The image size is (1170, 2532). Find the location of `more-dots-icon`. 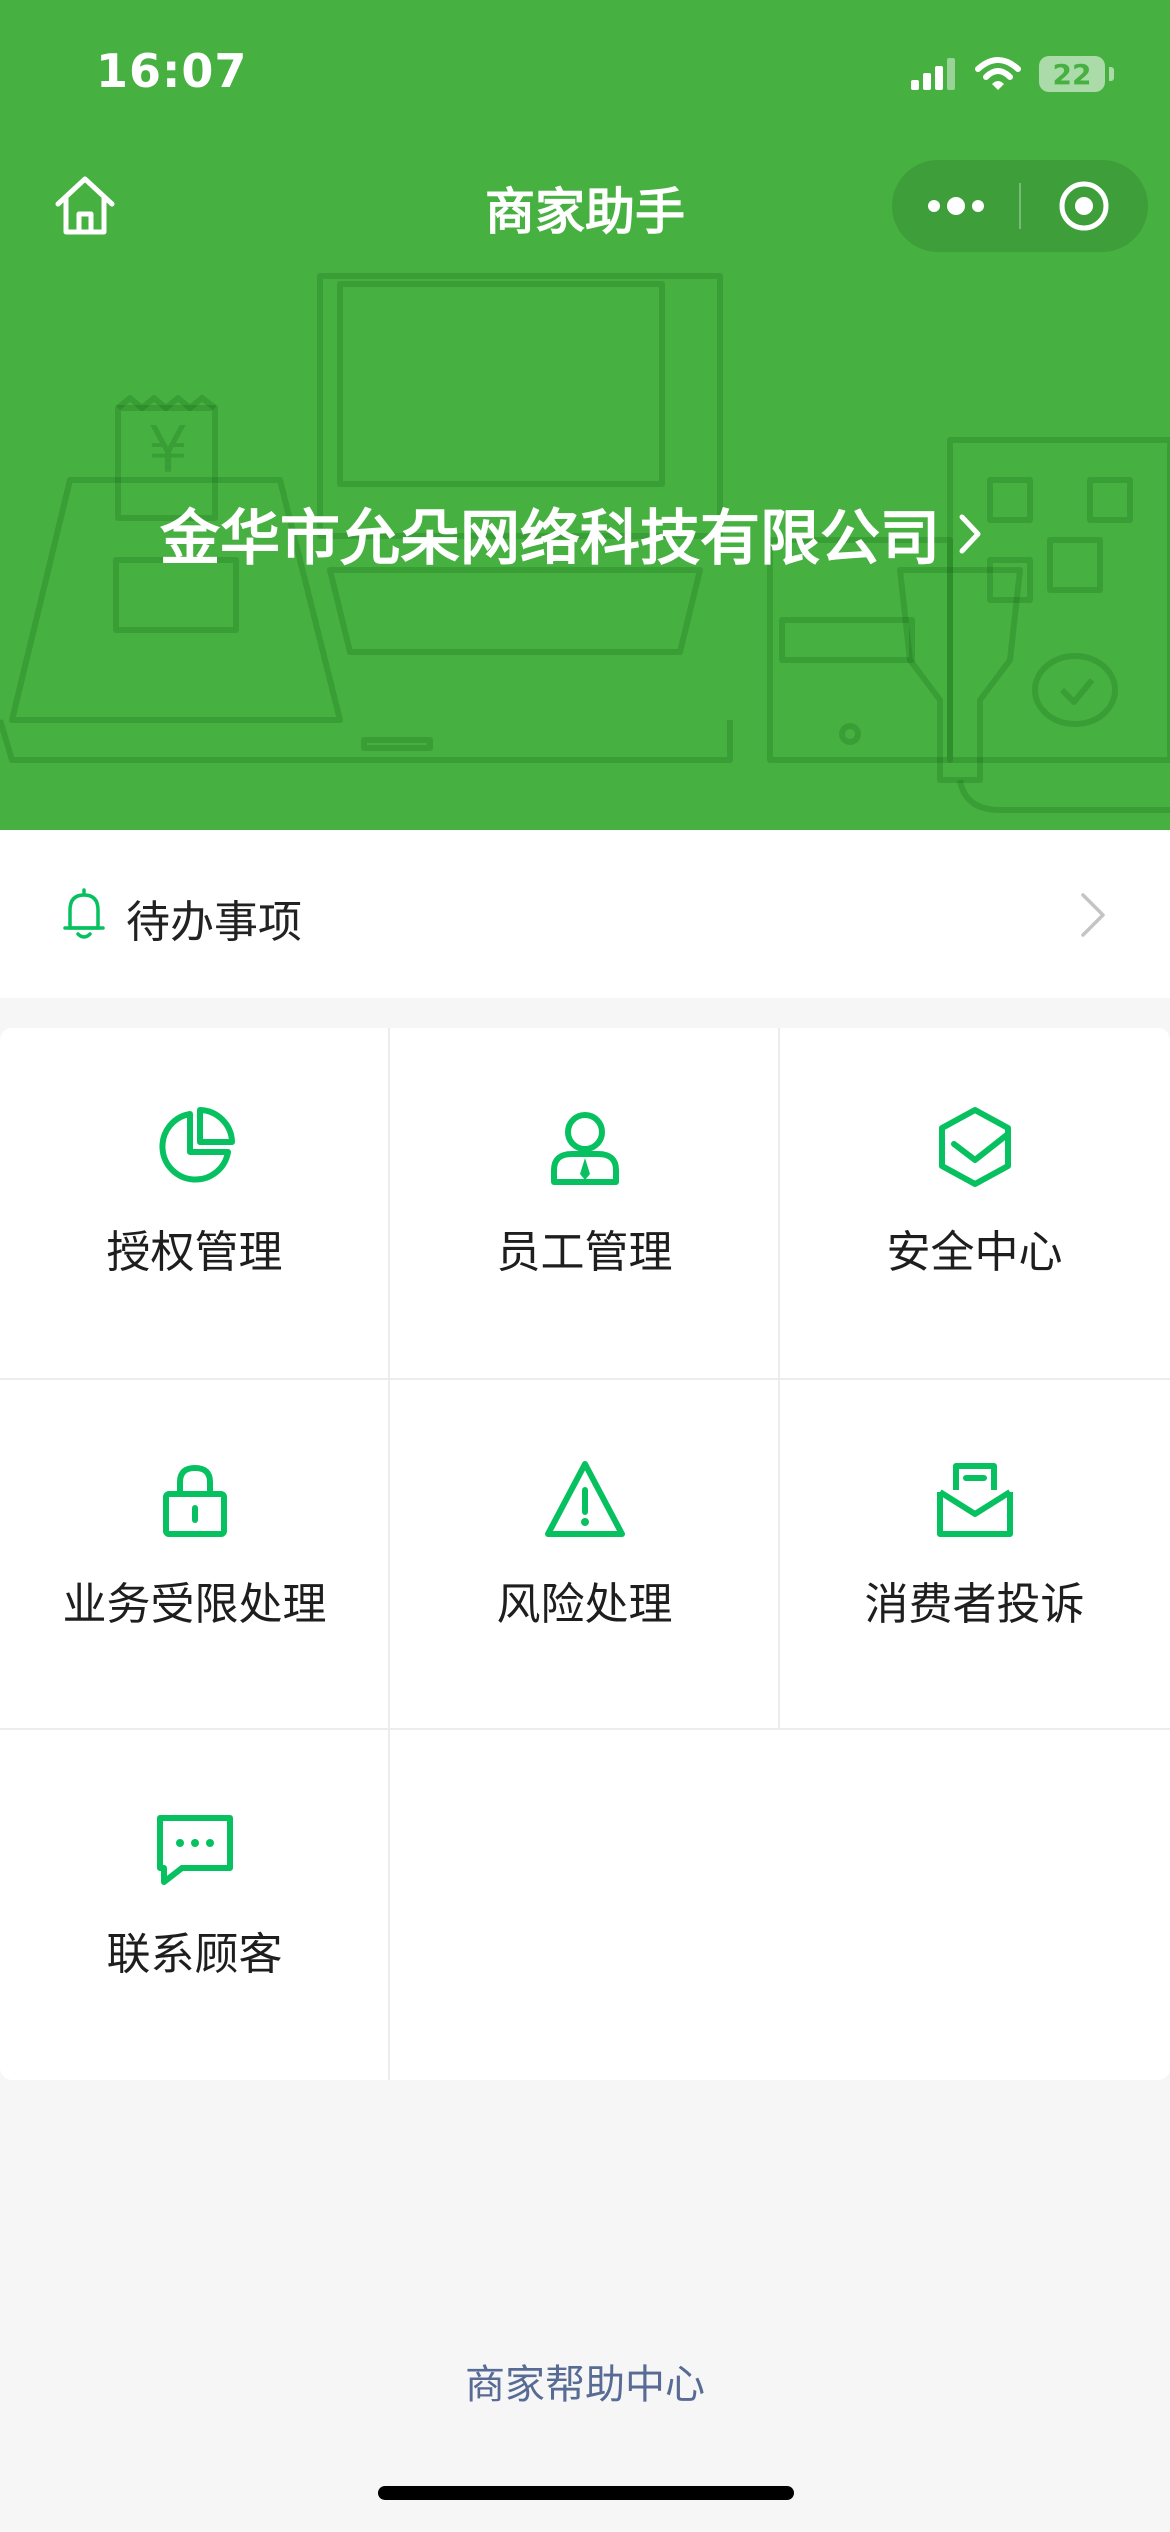

more-dots-icon is located at coordinates (955, 206).